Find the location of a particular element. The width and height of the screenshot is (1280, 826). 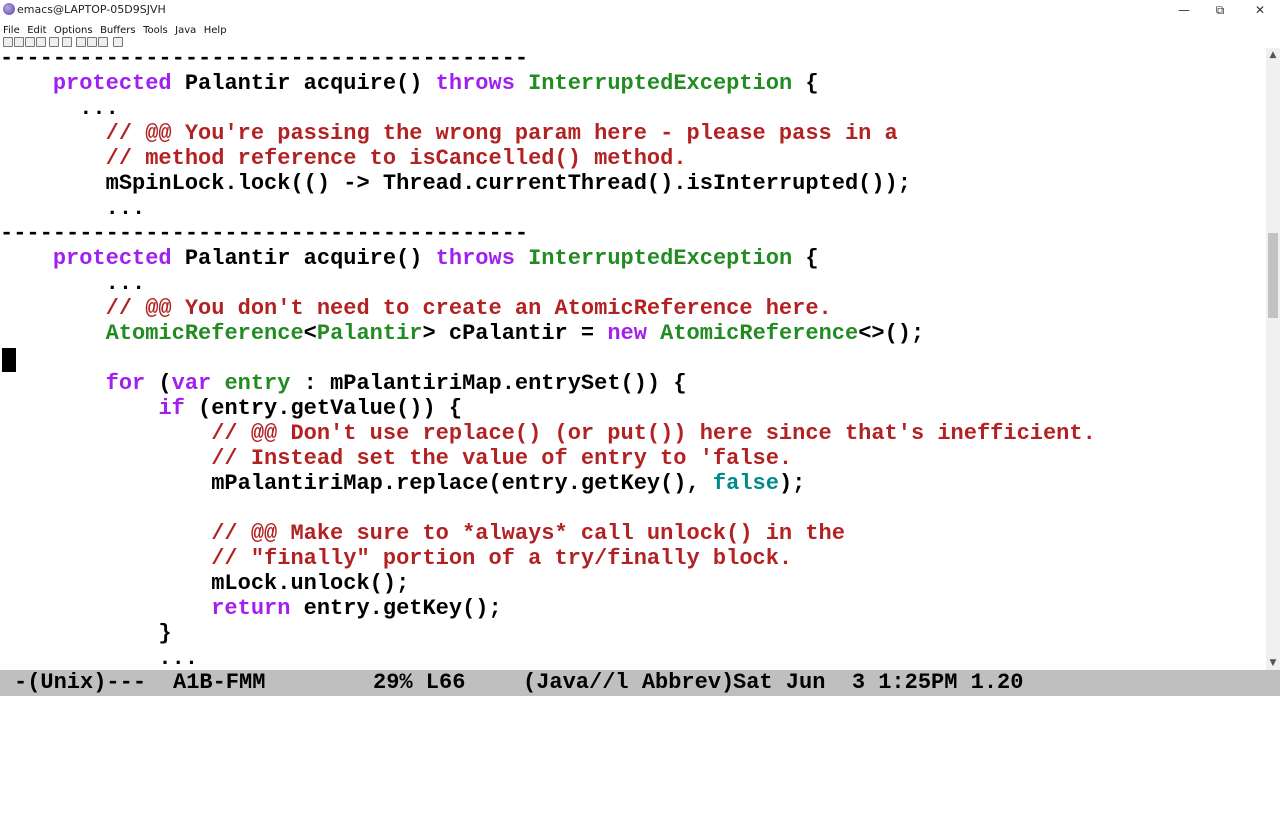

code-text: ( is located at coordinates (158, 383).